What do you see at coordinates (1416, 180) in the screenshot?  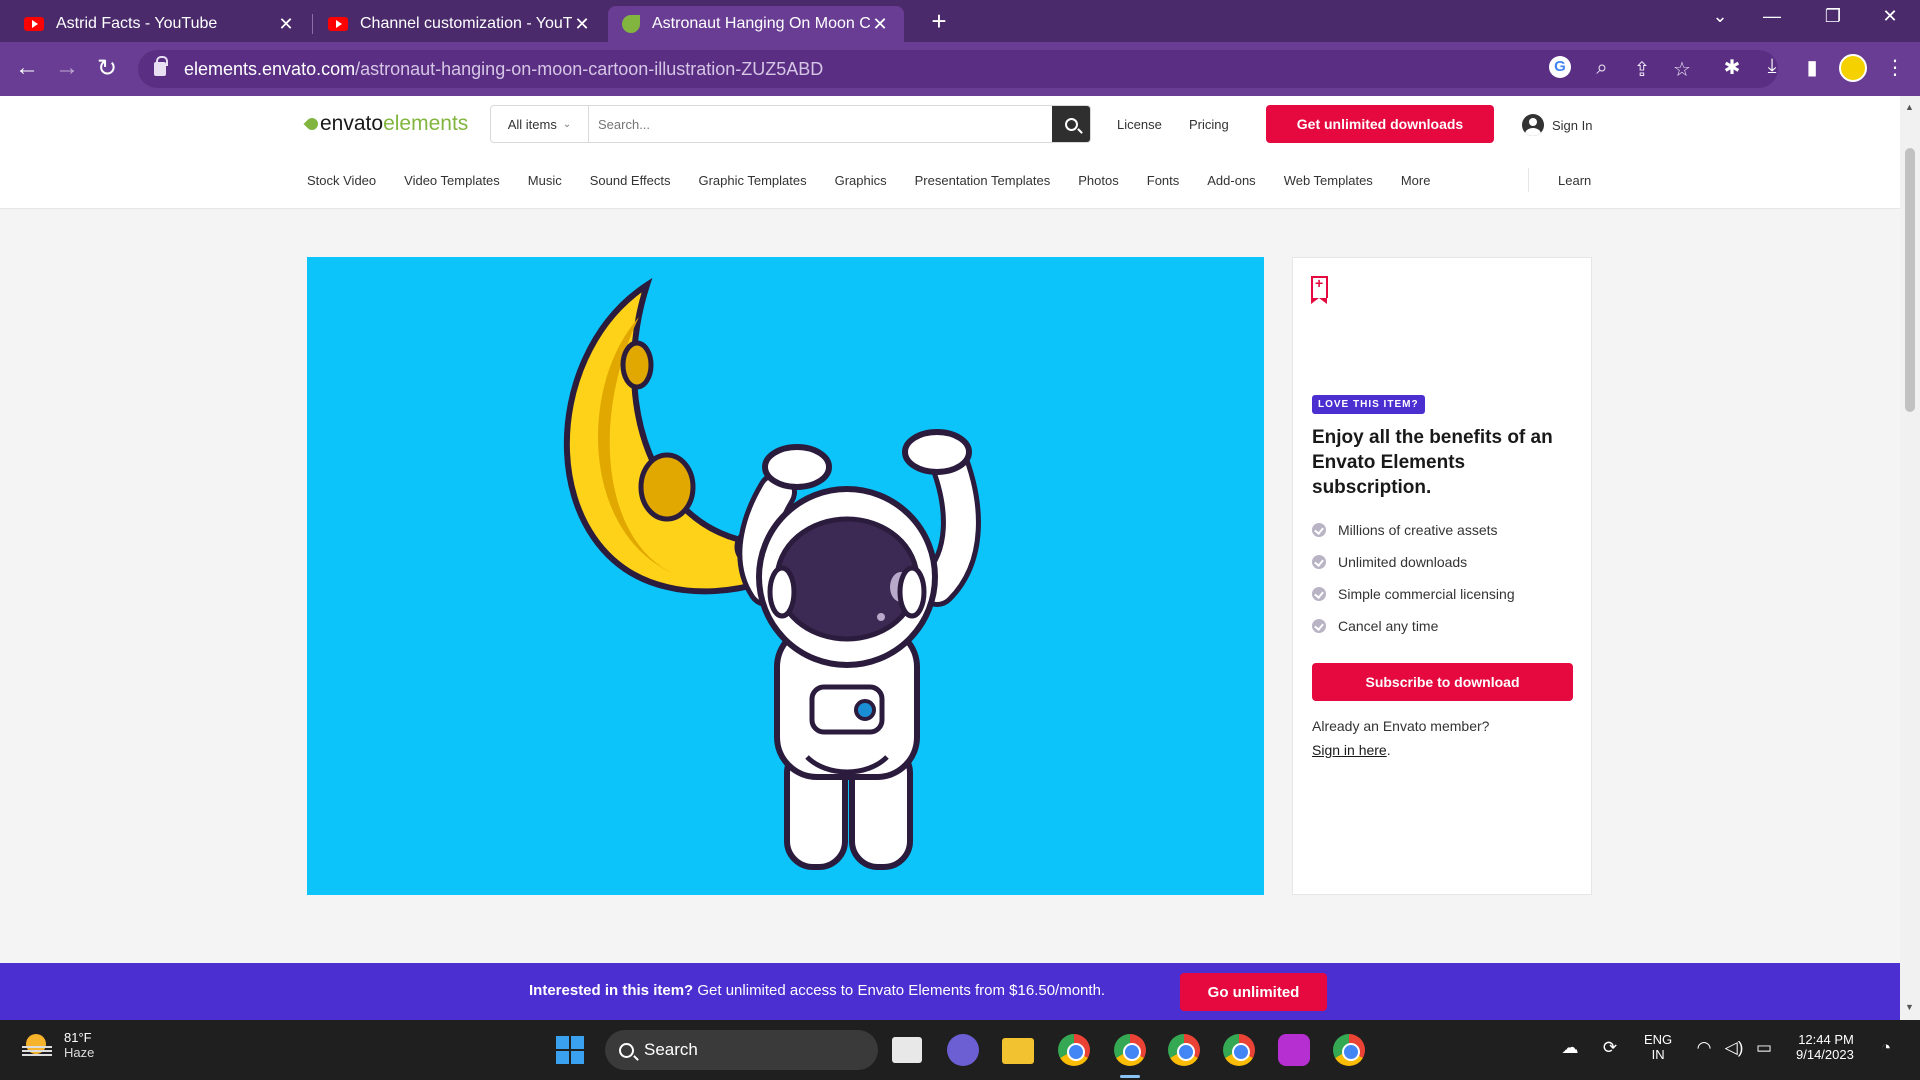 I see `nav-more: More` at bounding box center [1416, 180].